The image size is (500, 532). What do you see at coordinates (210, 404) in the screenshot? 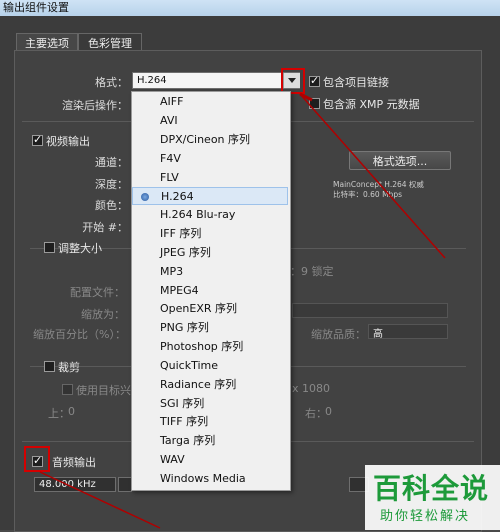
I see `dropdown-option-sgi: SGI 序列` at bounding box center [210, 404].